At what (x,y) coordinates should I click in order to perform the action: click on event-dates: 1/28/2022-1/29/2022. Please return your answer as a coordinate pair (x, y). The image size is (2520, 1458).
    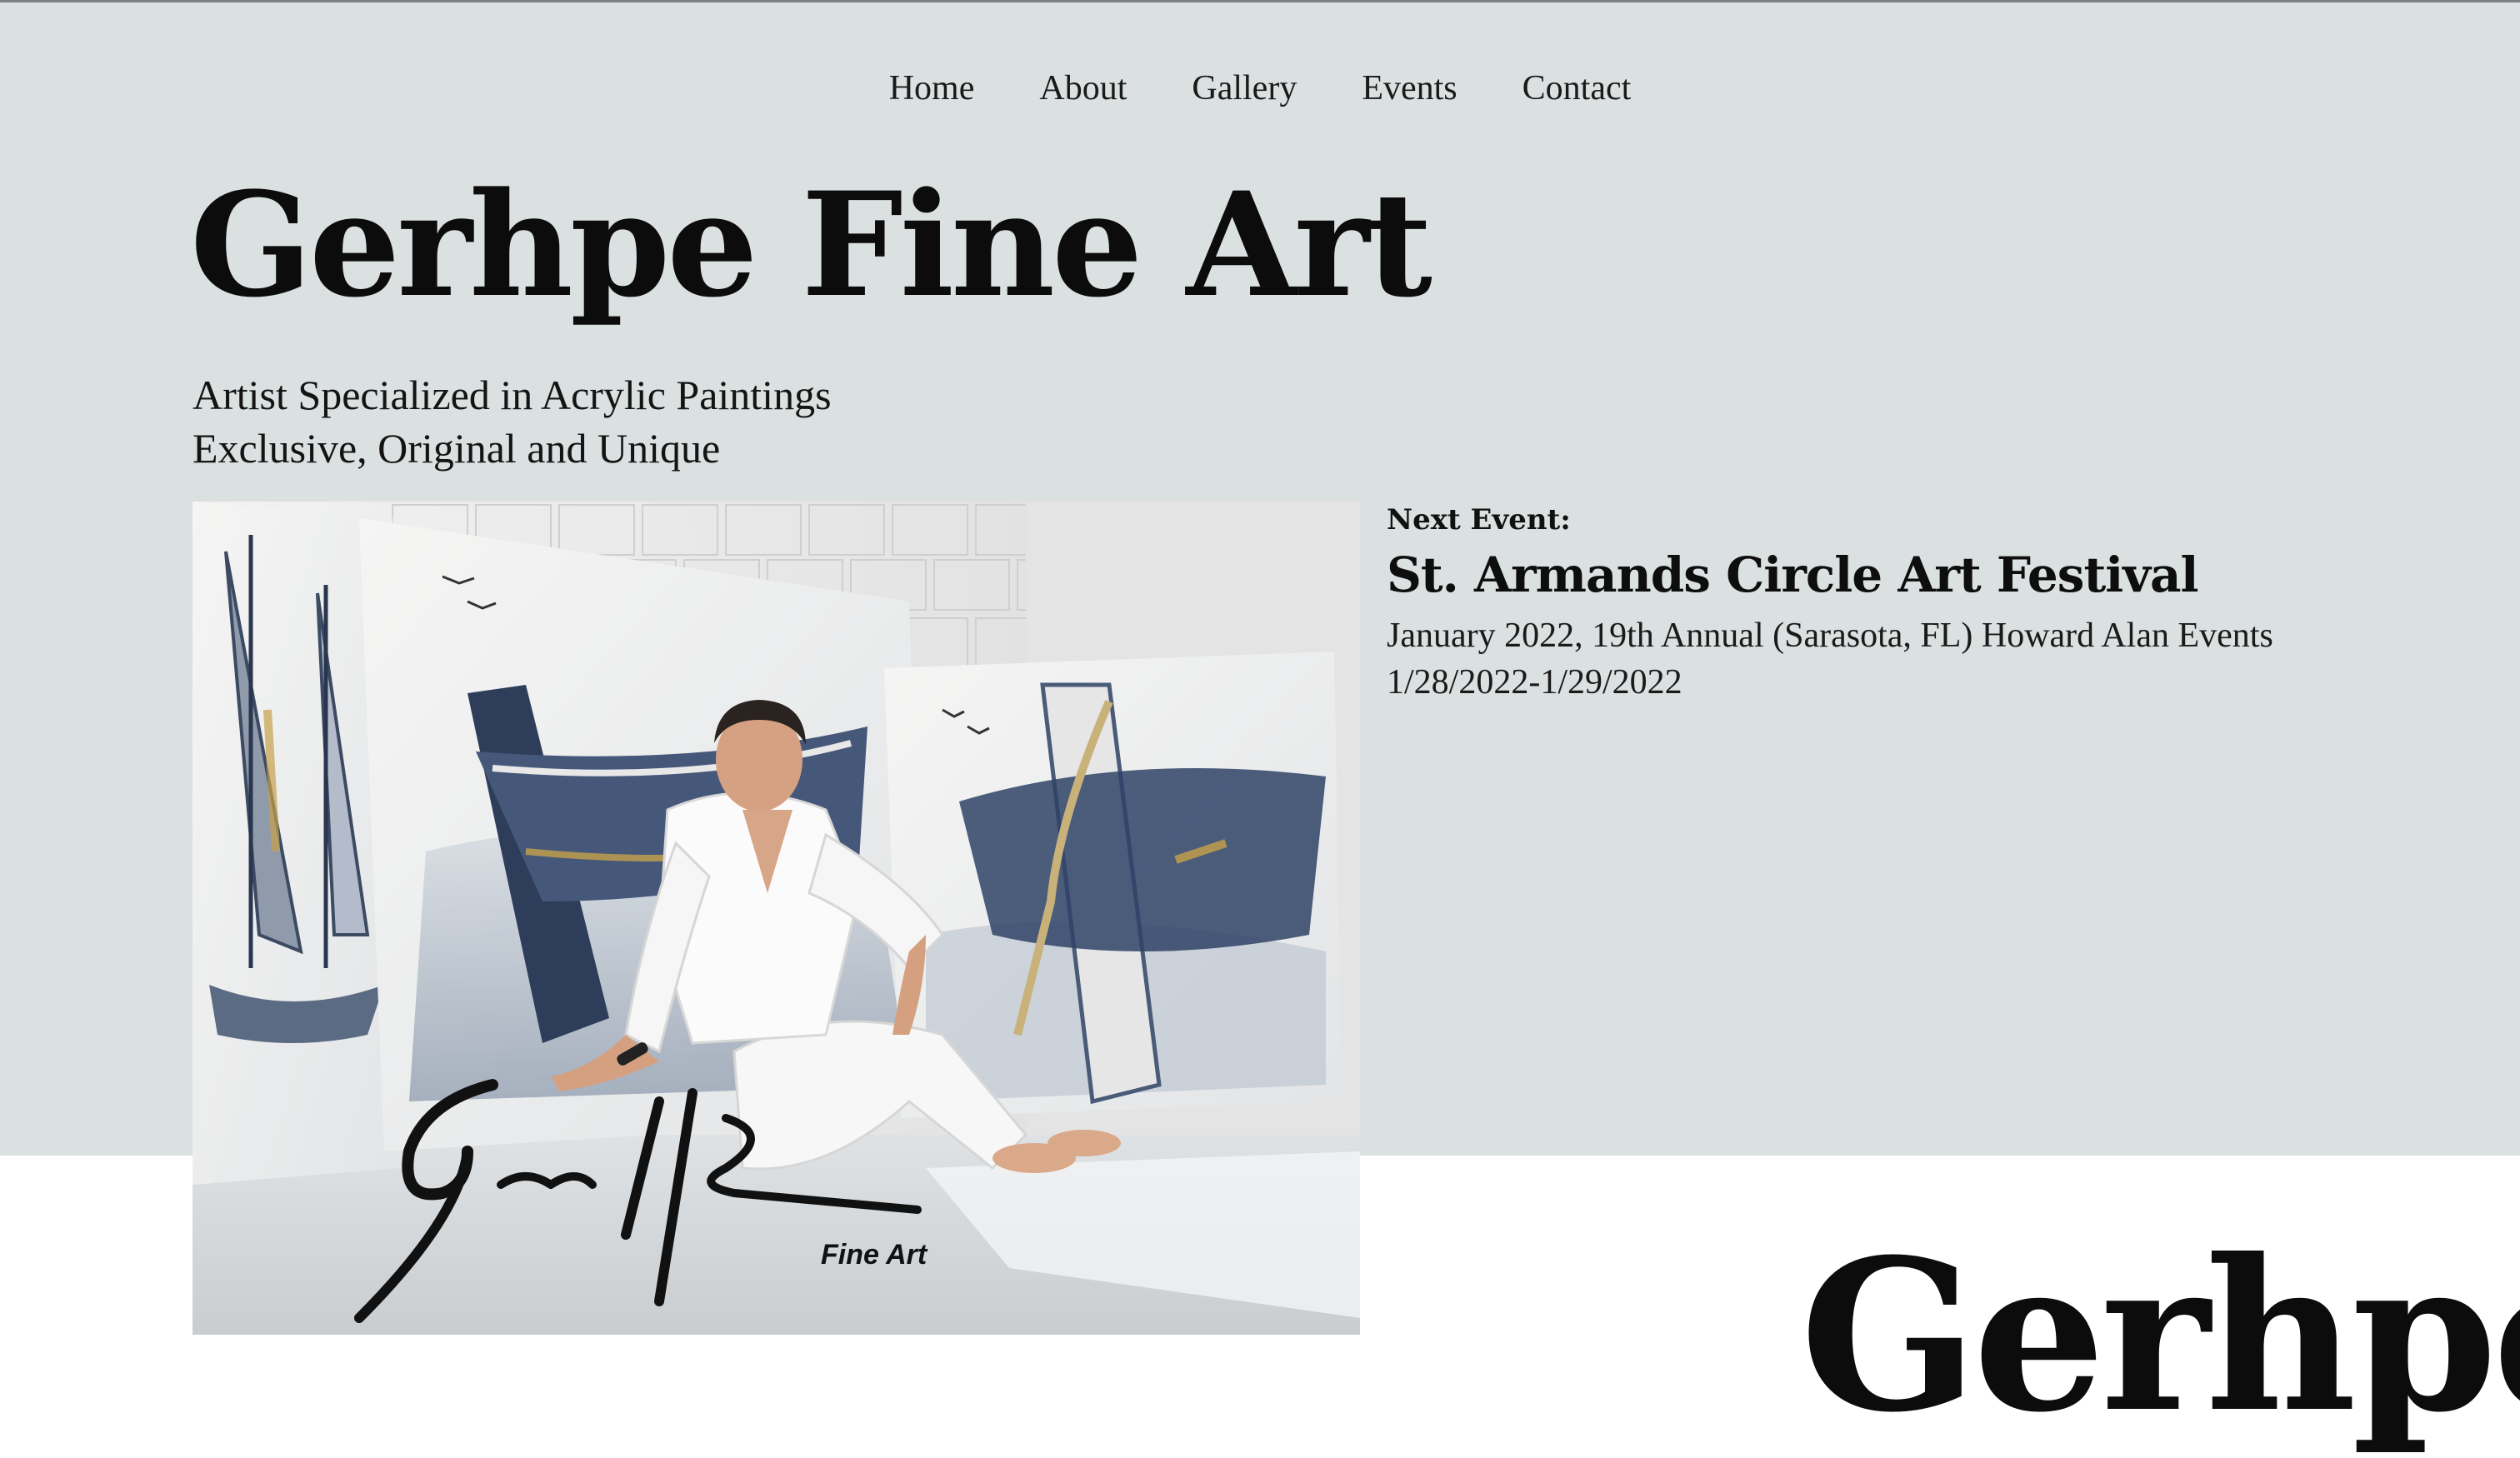
    Looking at the image, I should click on (1534, 682).